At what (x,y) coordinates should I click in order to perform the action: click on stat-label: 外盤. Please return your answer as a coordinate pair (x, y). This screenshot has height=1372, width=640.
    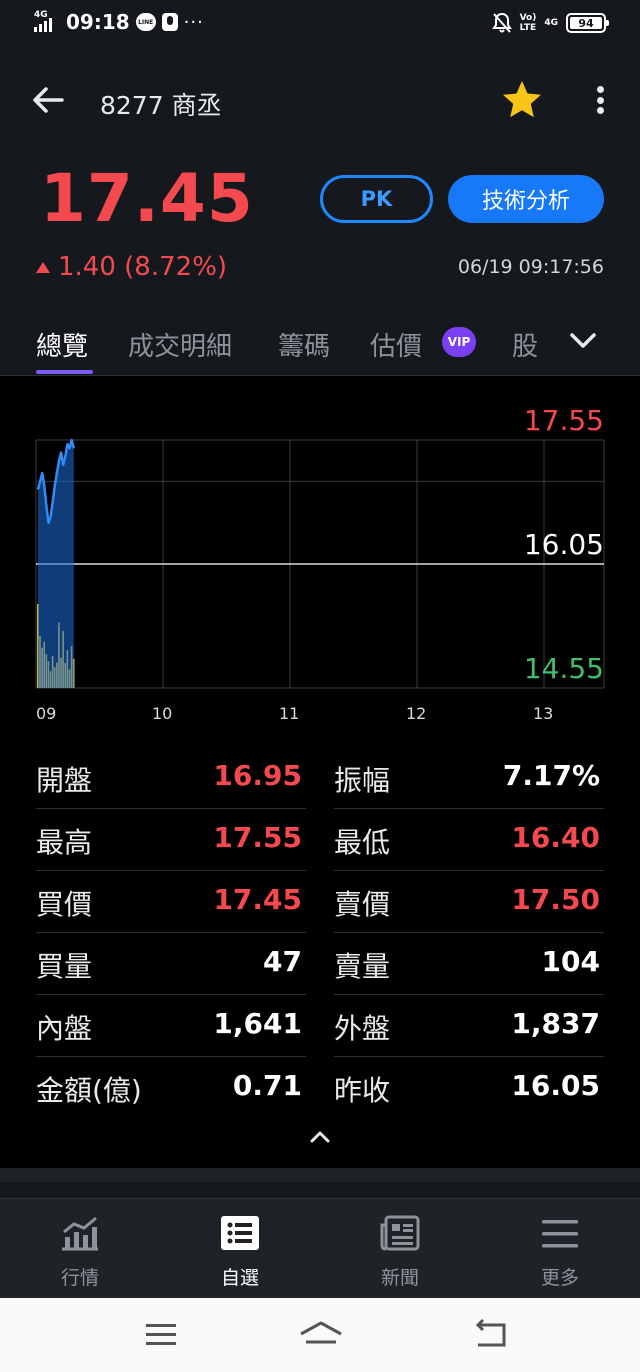
    Looking at the image, I should click on (362, 1028).